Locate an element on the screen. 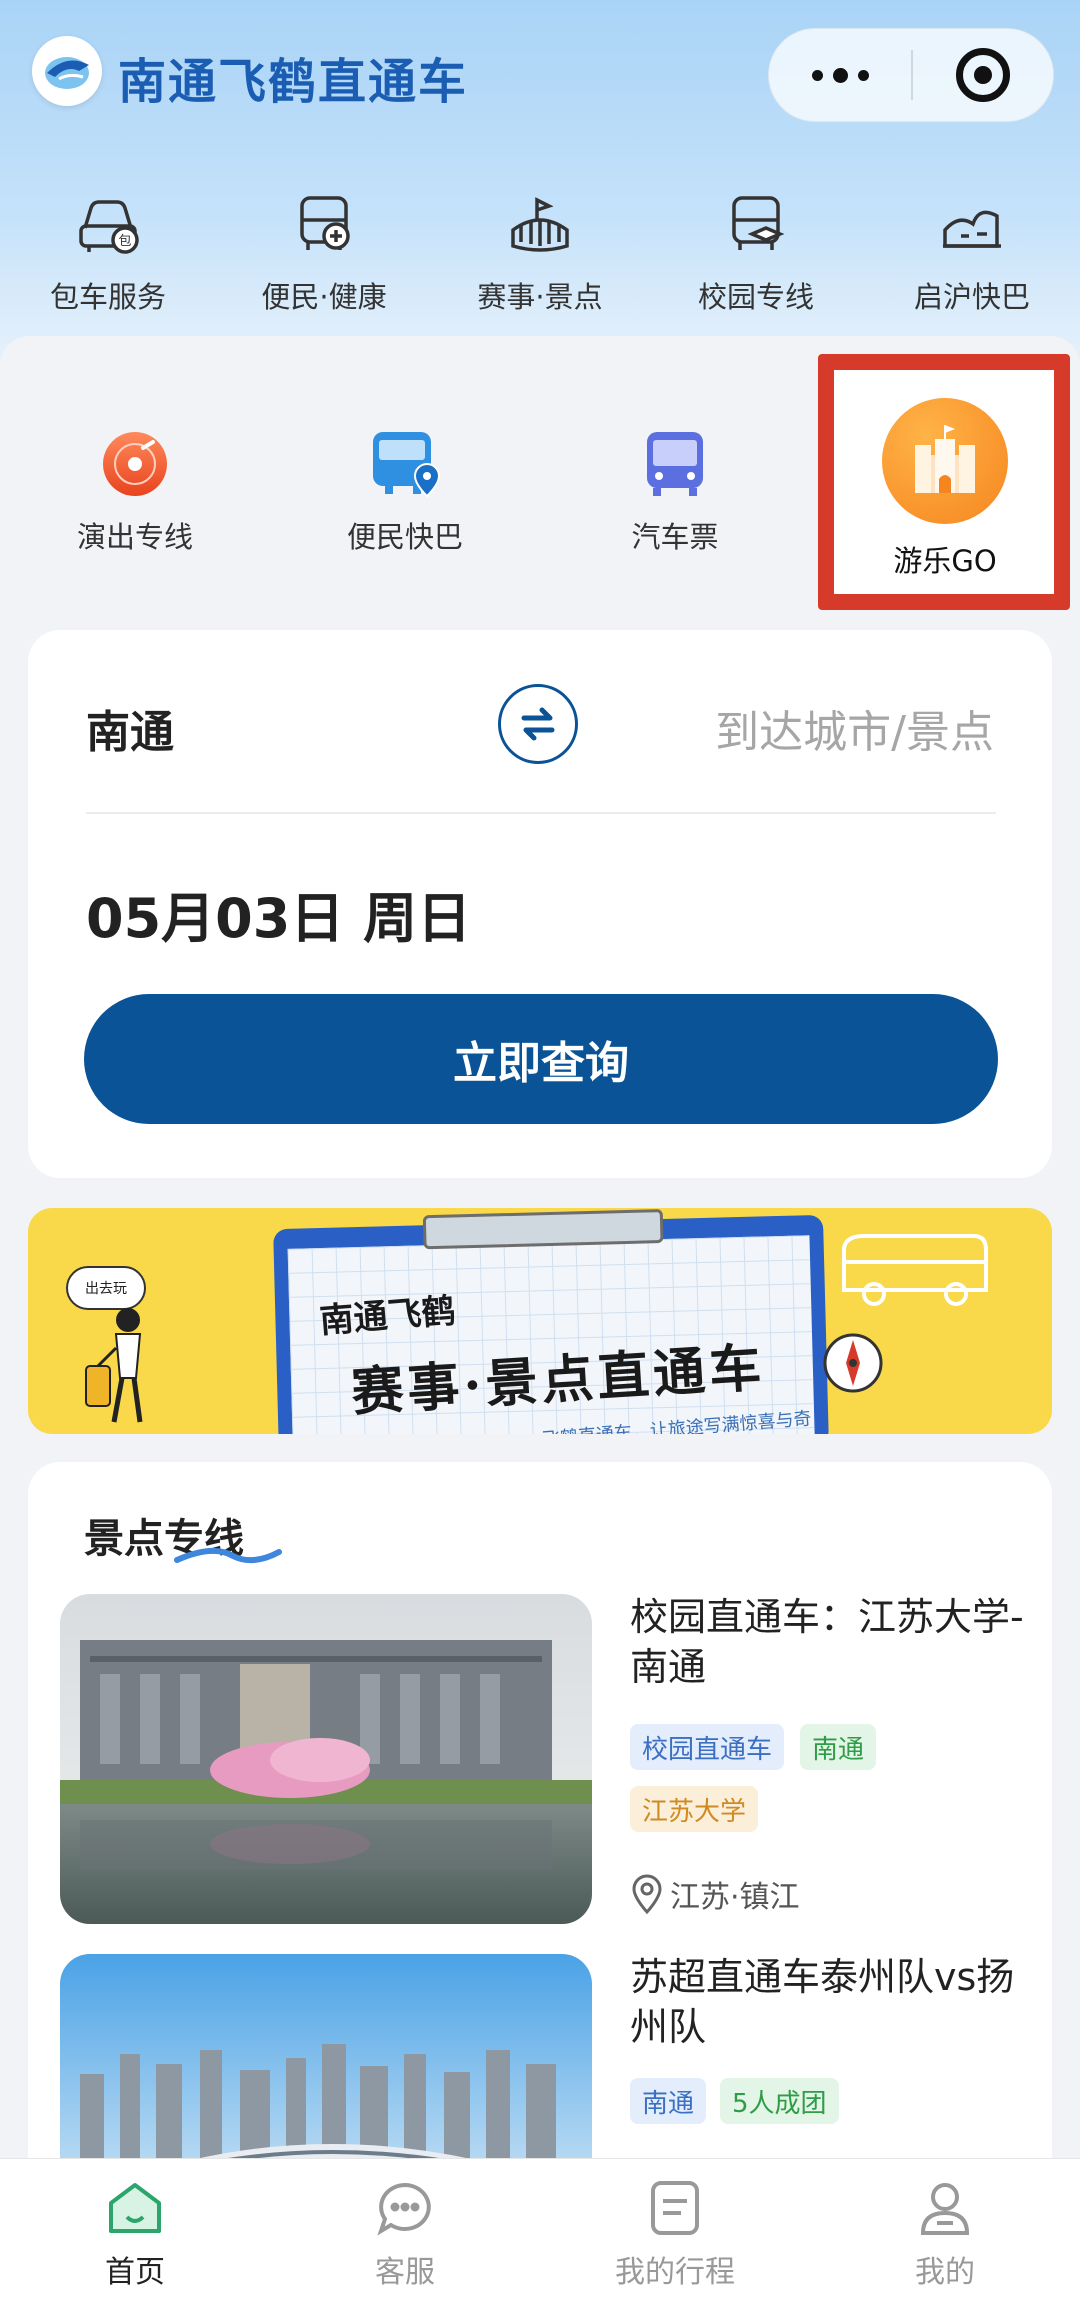  category-label: 校园专线 is located at coordinates (755, 297).